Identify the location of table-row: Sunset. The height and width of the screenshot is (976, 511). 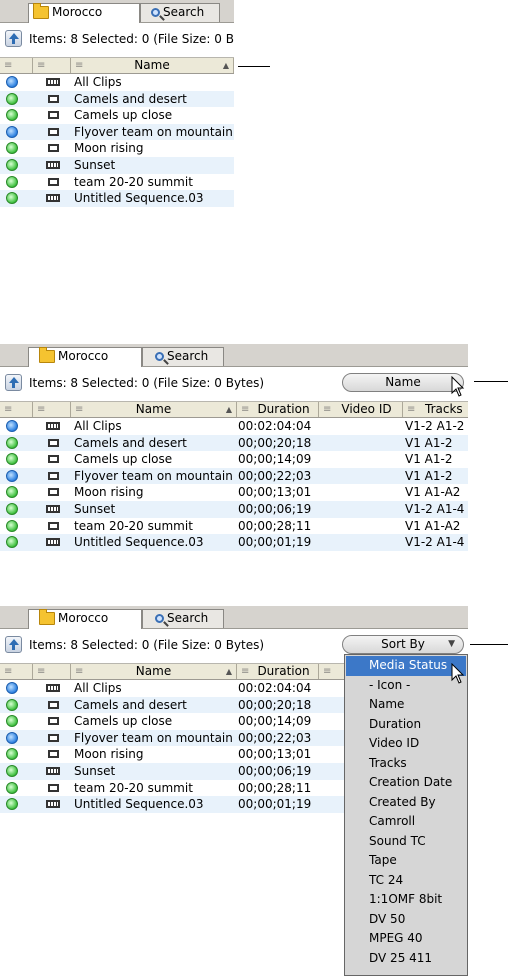
(117, 165).